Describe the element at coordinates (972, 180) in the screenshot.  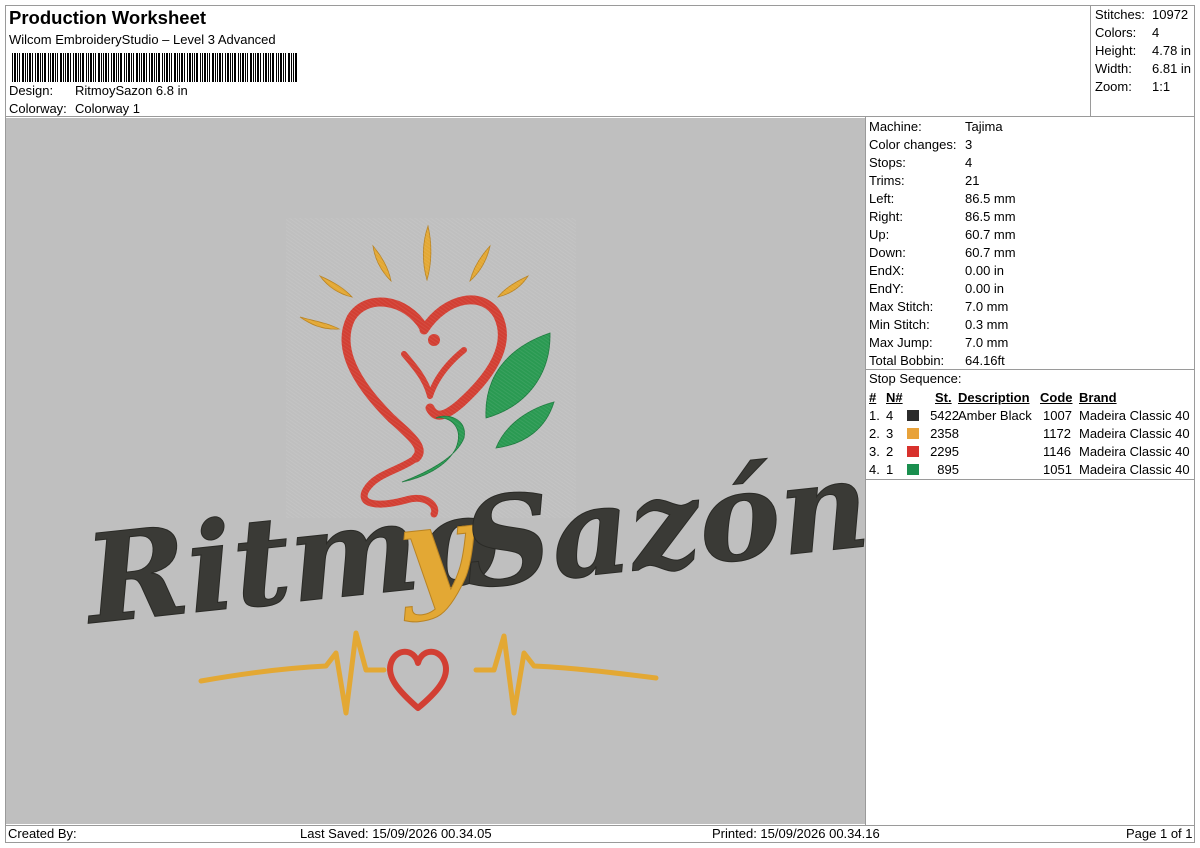
I see `info-value: 21` at that location.